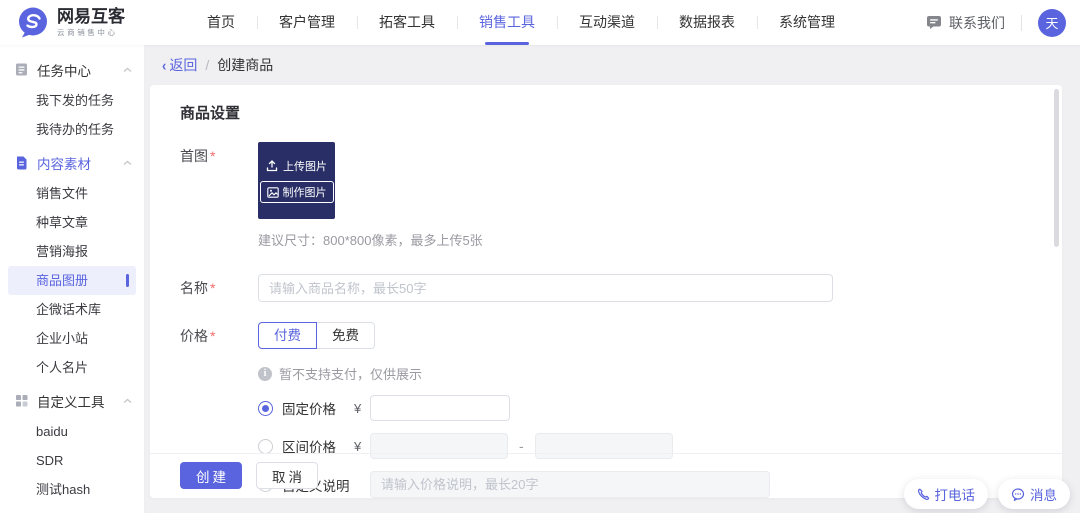  I want to click on make-image-button: 制作图片, so click(296, 192).